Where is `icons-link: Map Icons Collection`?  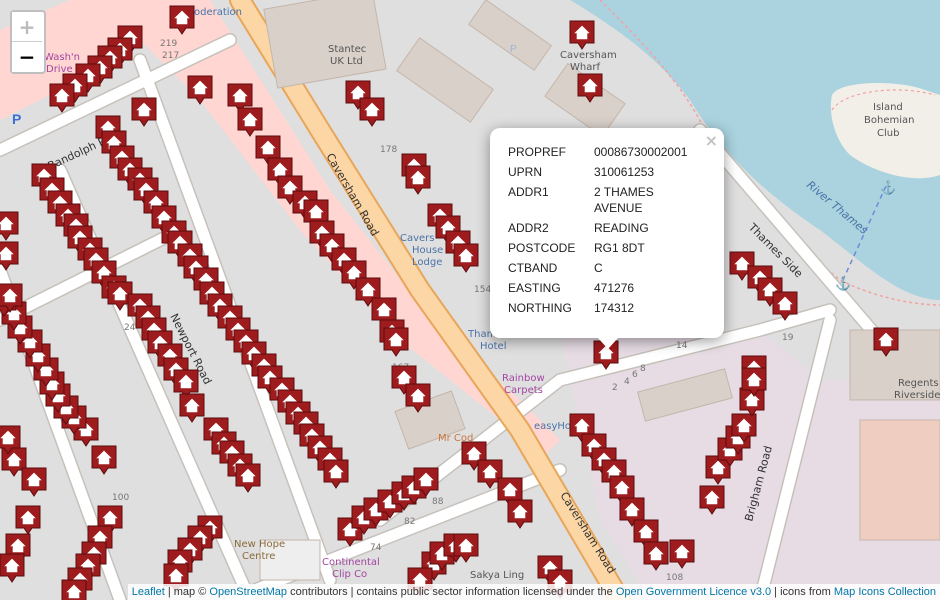 icons-link: Map Icons Collection is located at coordinates (885, 592).